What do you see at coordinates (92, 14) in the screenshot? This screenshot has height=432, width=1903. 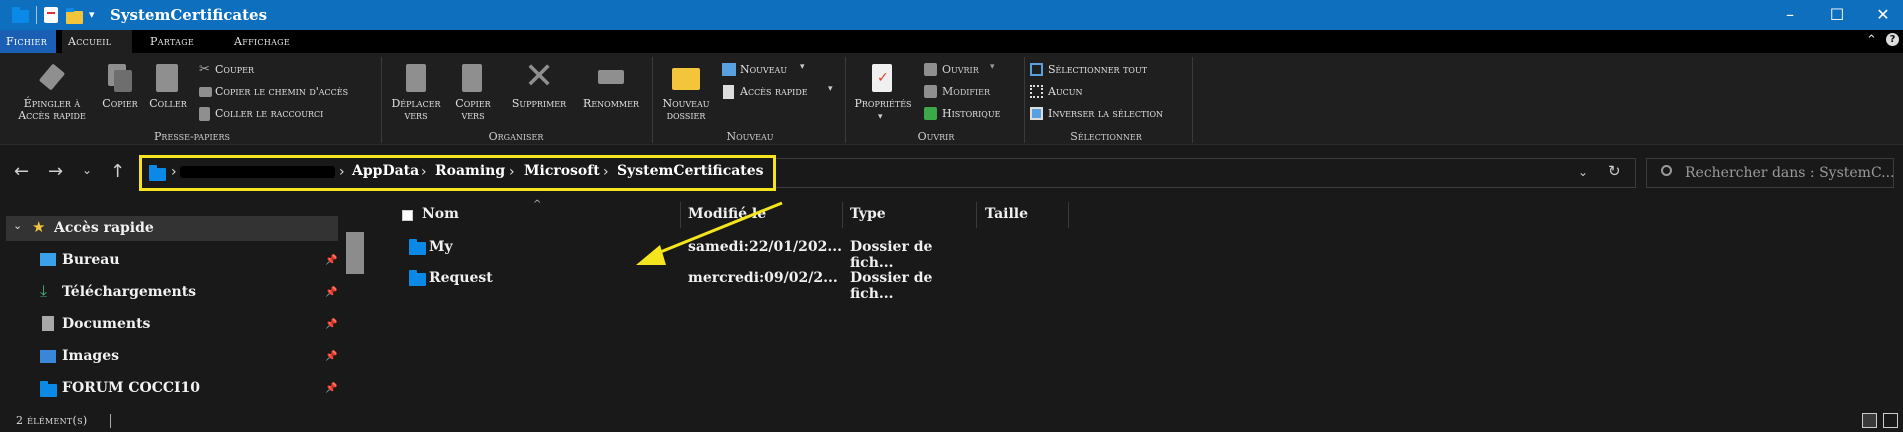 I see `customize-qa-dropdown-icon: ▾` at bounding box center [92, 14].